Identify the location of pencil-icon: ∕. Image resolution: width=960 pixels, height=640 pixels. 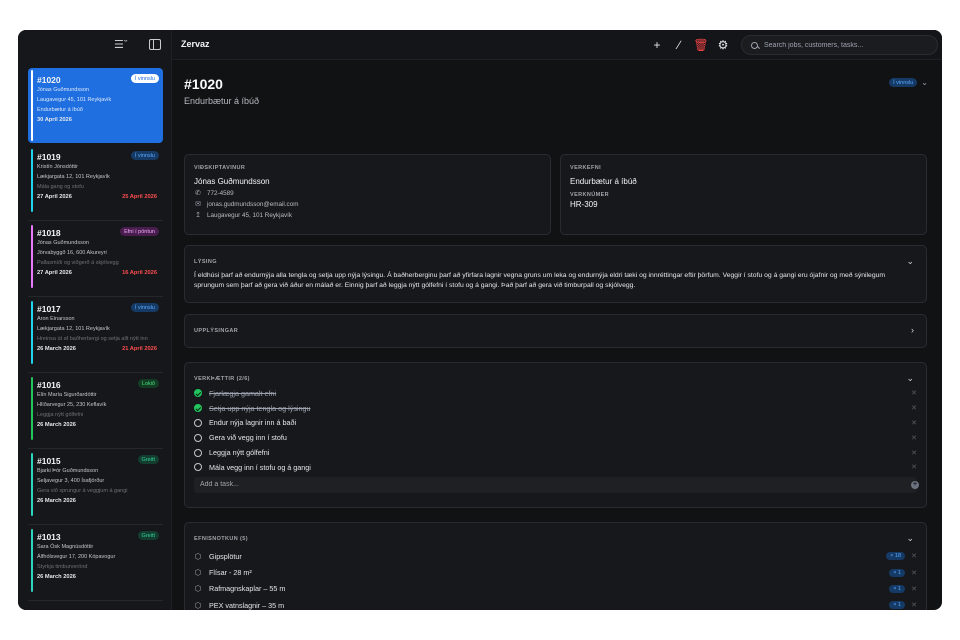
(679, 45).